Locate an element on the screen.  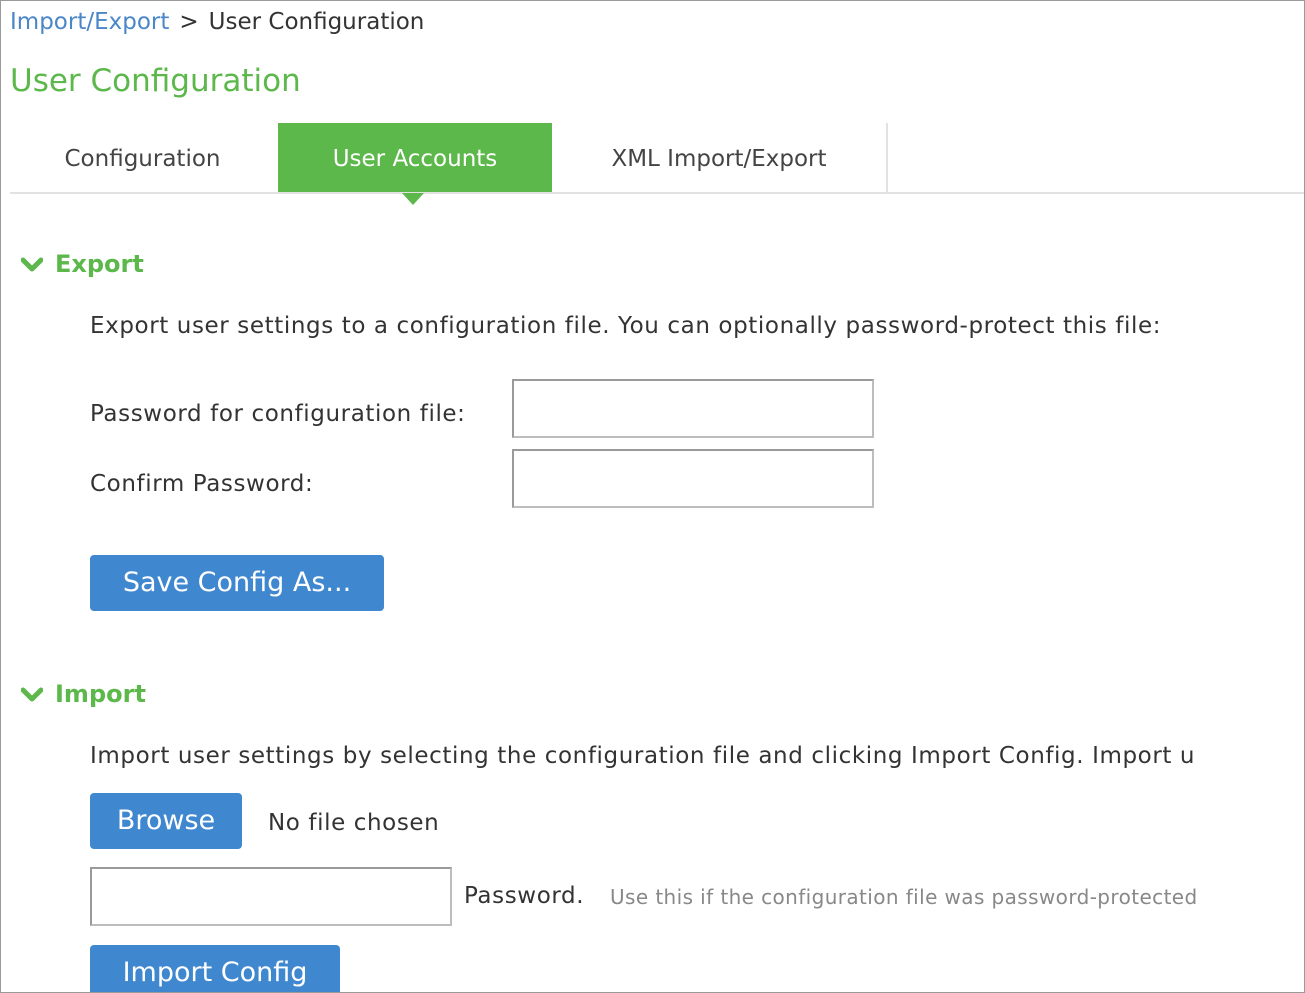
import-password-input is located at coordinates (271, 896).